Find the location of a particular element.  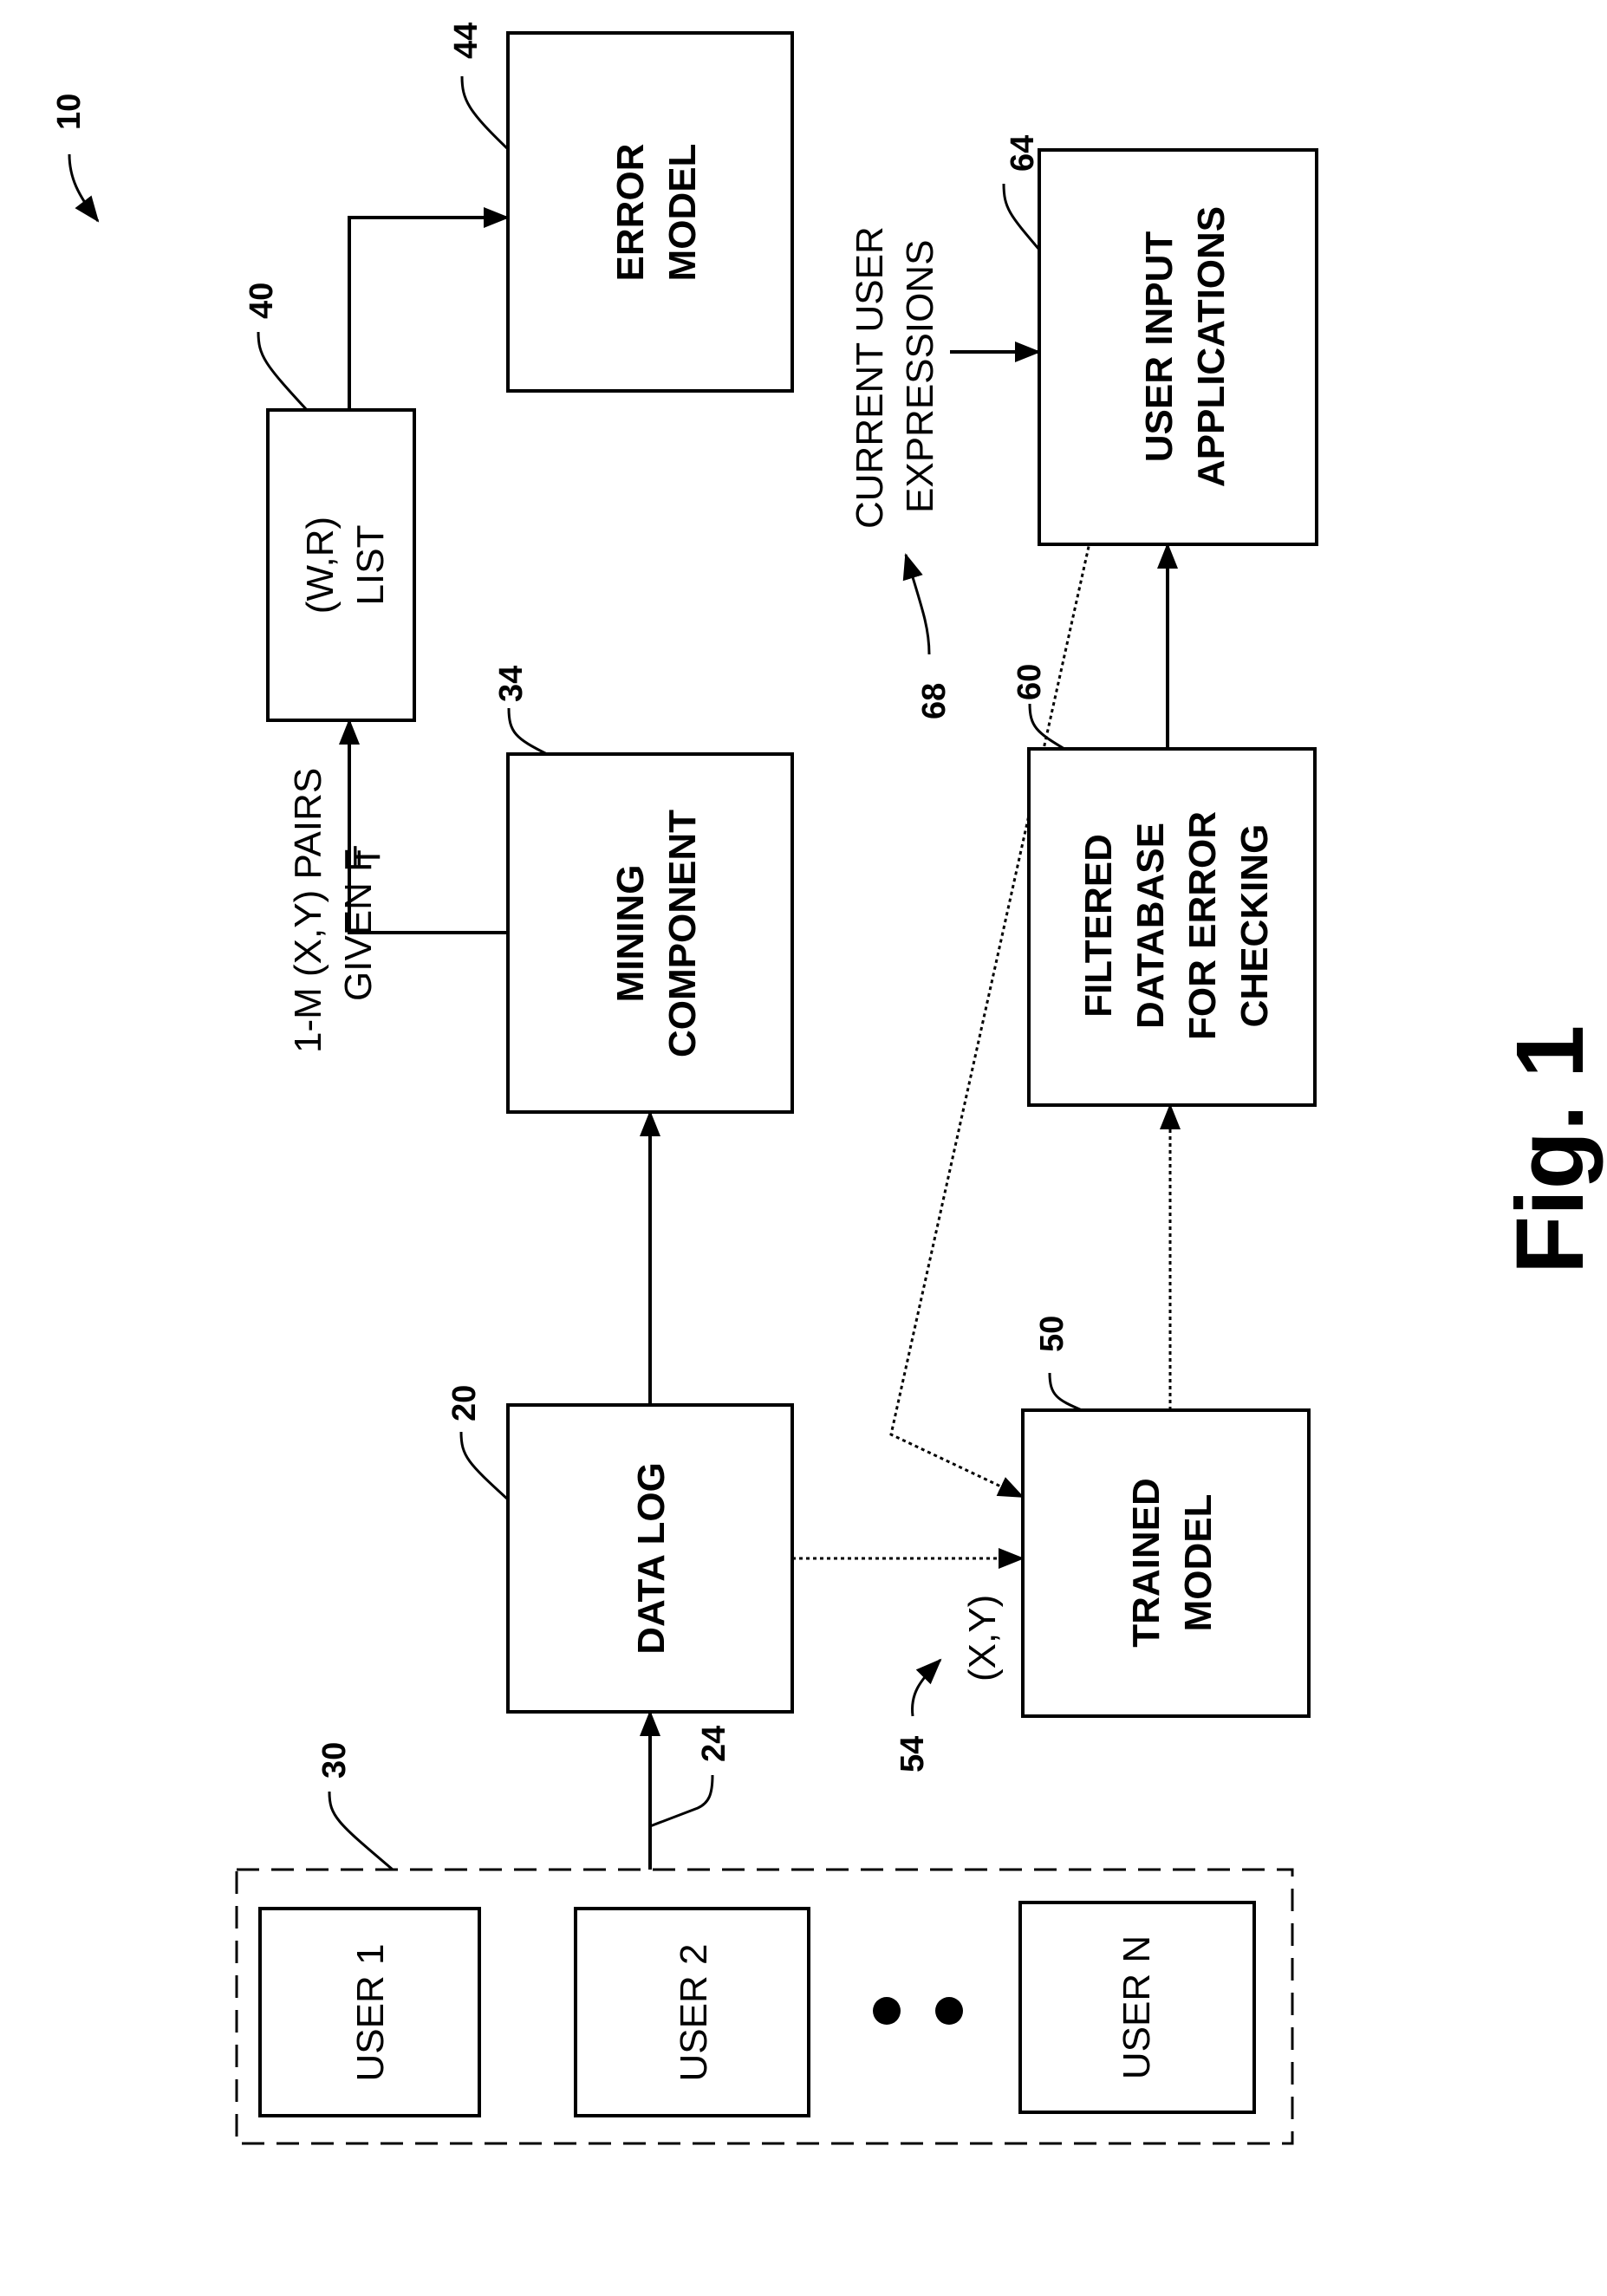

users-to-datalog: 24 is located at coordinates (686, 1790).